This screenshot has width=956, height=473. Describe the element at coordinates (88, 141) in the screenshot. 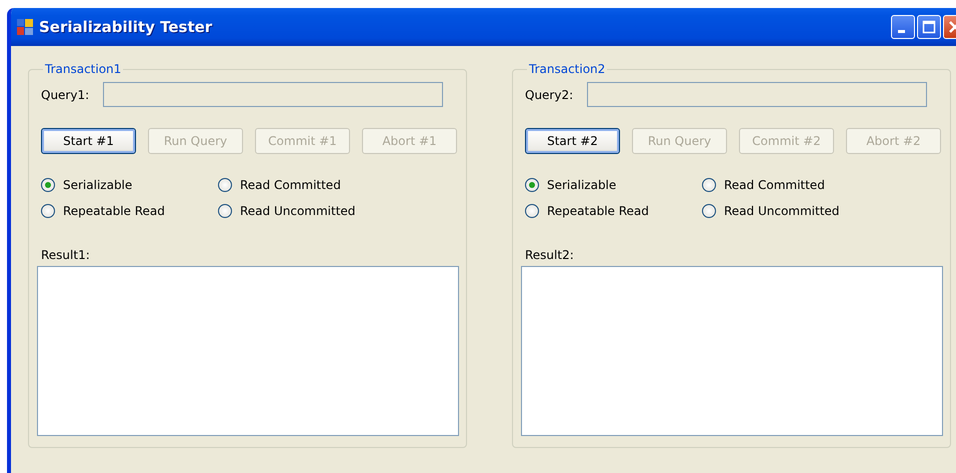

I see `action-button: Start #1` at that location.